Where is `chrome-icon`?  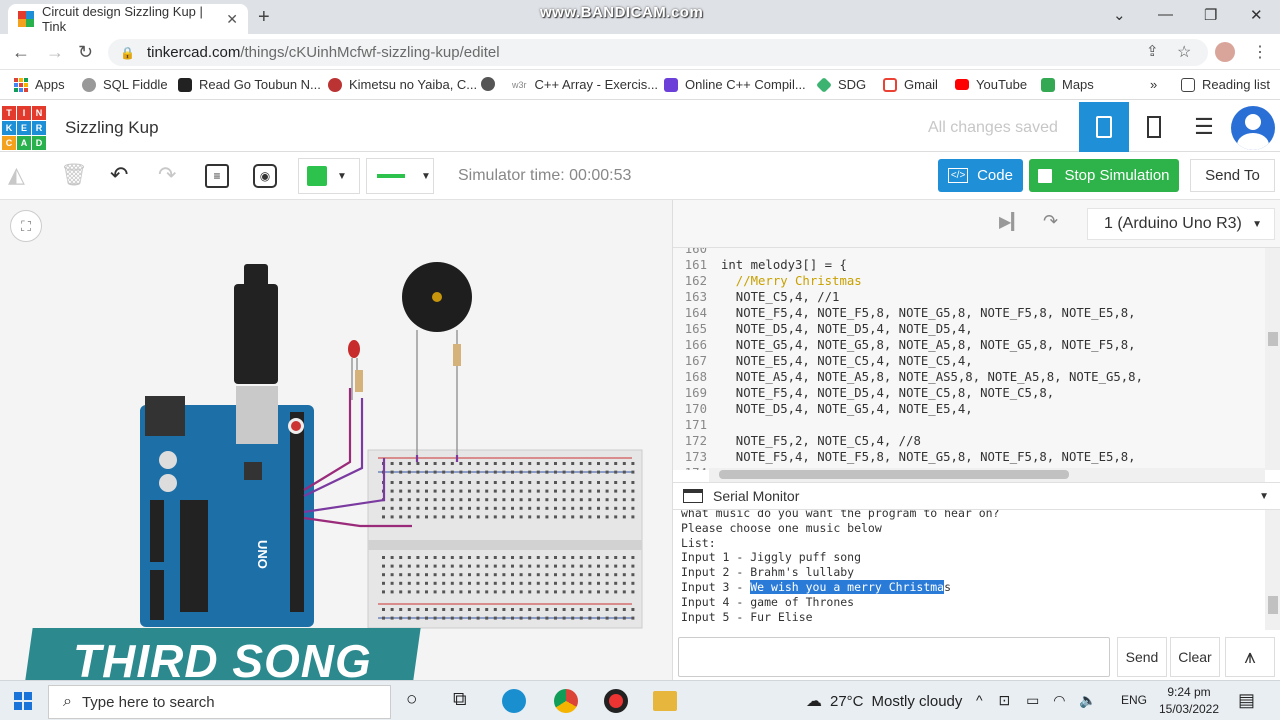 chrome-icon is located at coordinates (566, 701).